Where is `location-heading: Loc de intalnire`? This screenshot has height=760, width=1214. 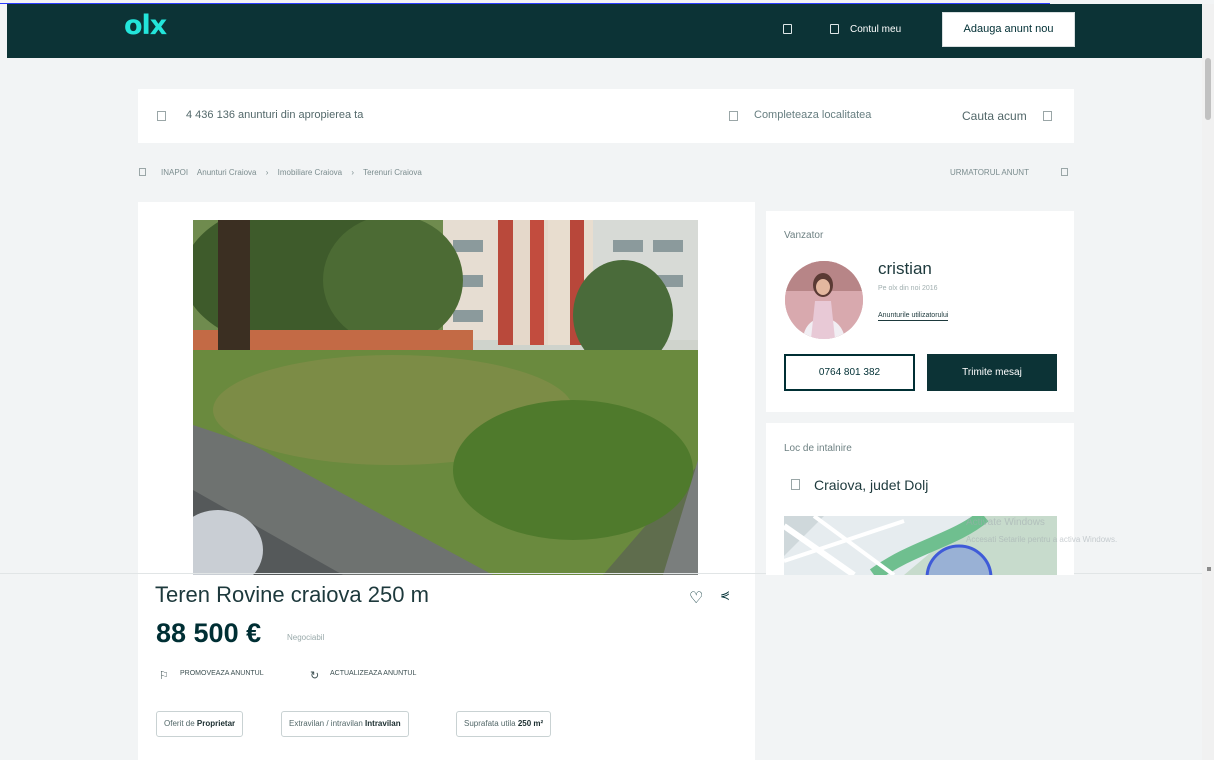
location-heading: Loc de intalnire is located at coordinates (818, 448).